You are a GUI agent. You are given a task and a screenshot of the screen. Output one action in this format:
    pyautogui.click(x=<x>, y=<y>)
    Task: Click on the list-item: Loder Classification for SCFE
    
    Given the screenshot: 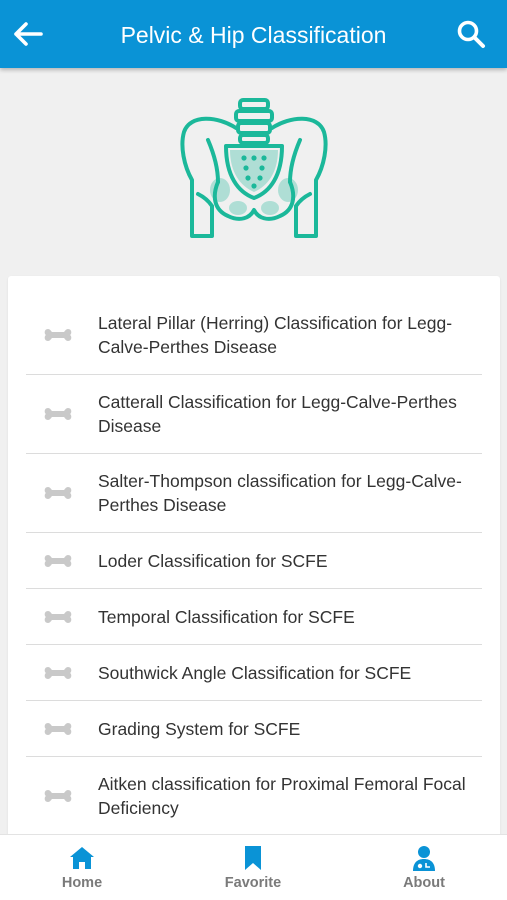 What is the action you would take?
    pyautogui.click(x=254, y=561)
    